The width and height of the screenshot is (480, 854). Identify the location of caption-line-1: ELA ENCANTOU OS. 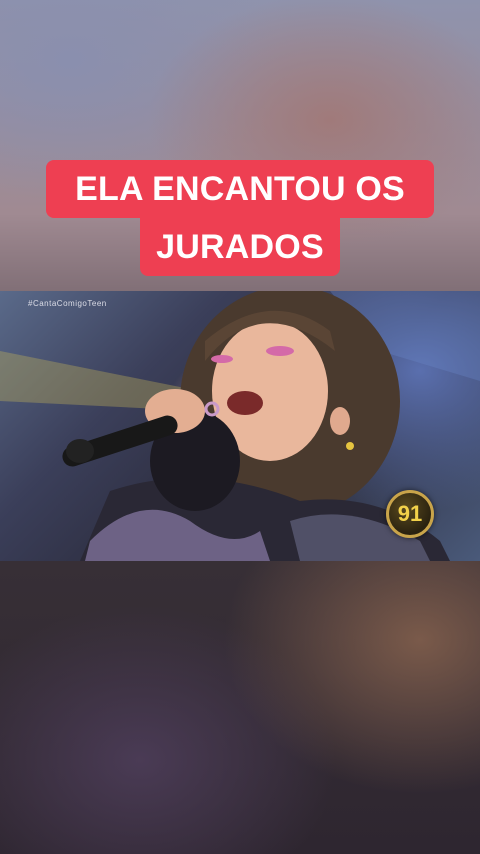
(240, 189).